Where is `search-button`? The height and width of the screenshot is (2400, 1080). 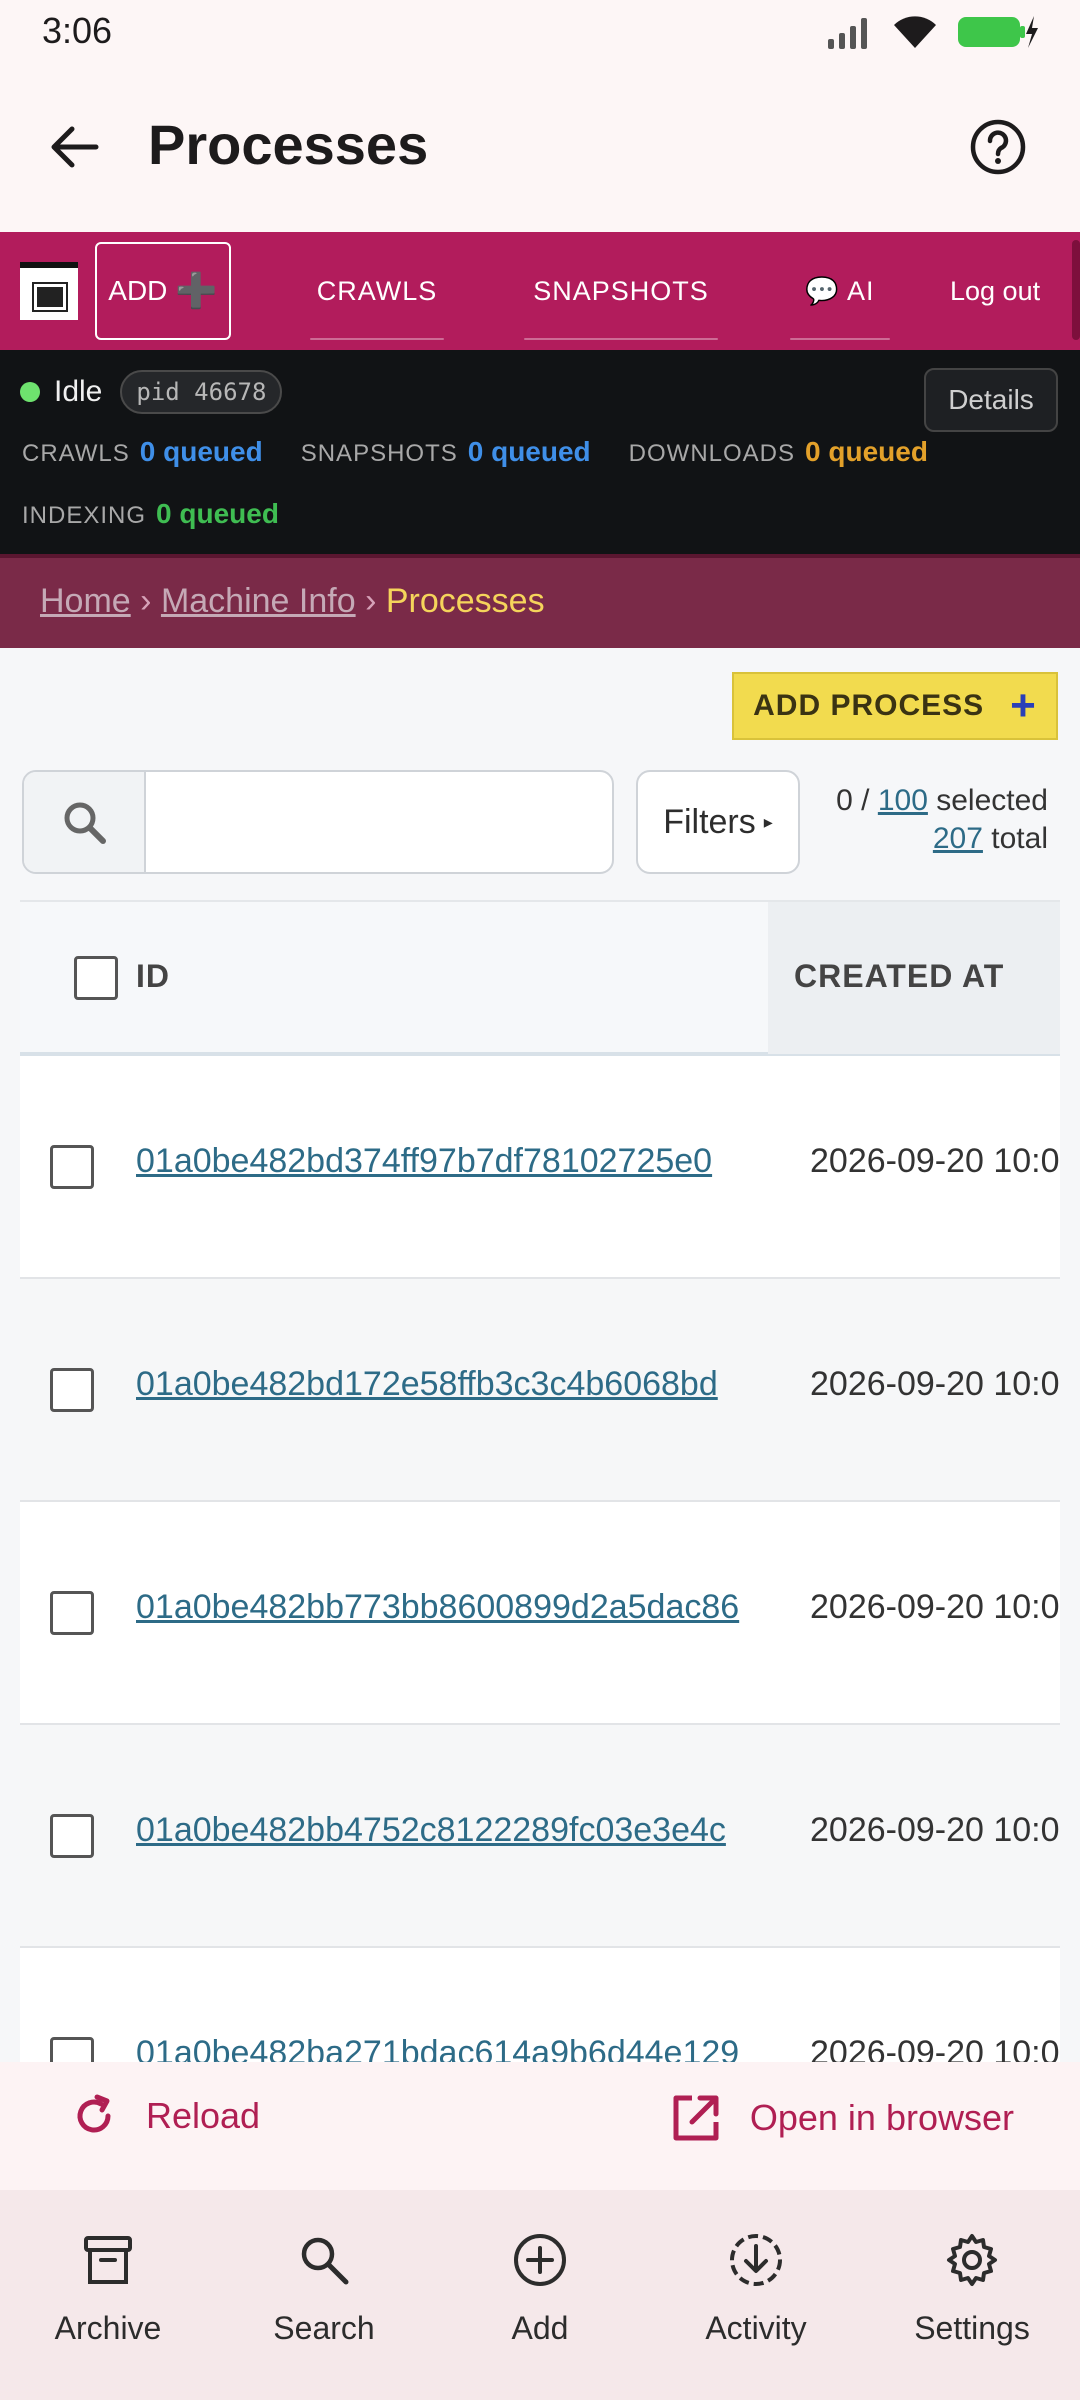 search-button is located at coordinates (85, 822).